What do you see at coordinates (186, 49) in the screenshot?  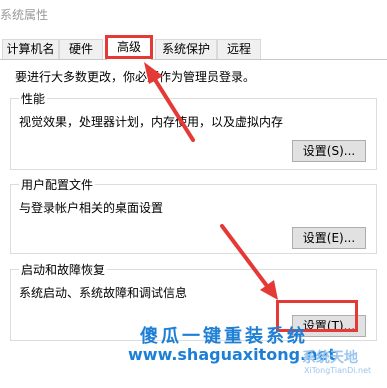 I see `tab-system-protection: 系统保护` at bounding box center [186, 49].